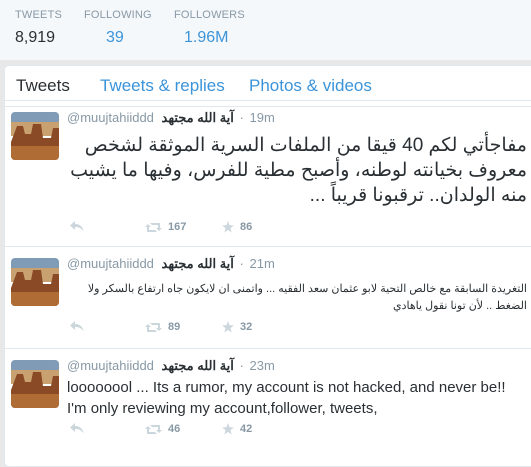  Describe the element at coordinates (118, 15) in the screenshot. I see `stat-following-label: FOLLOWING` at that location.